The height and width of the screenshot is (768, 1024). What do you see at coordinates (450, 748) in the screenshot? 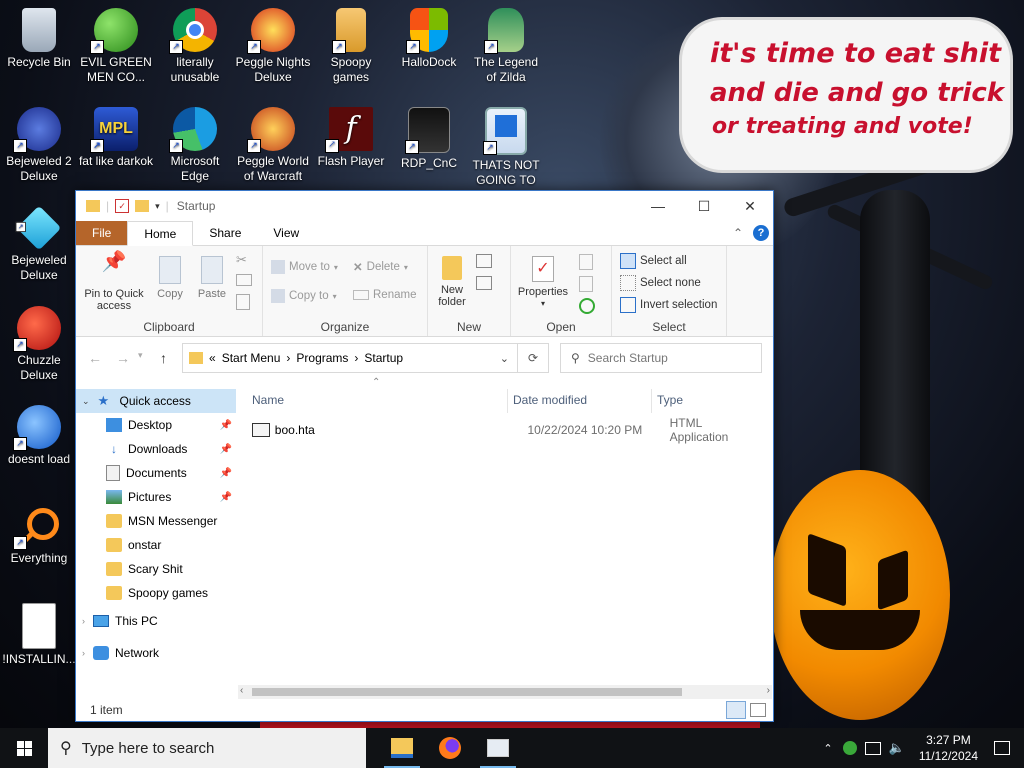
I see `taskbar-firefox` at bounding box center [450, 748].